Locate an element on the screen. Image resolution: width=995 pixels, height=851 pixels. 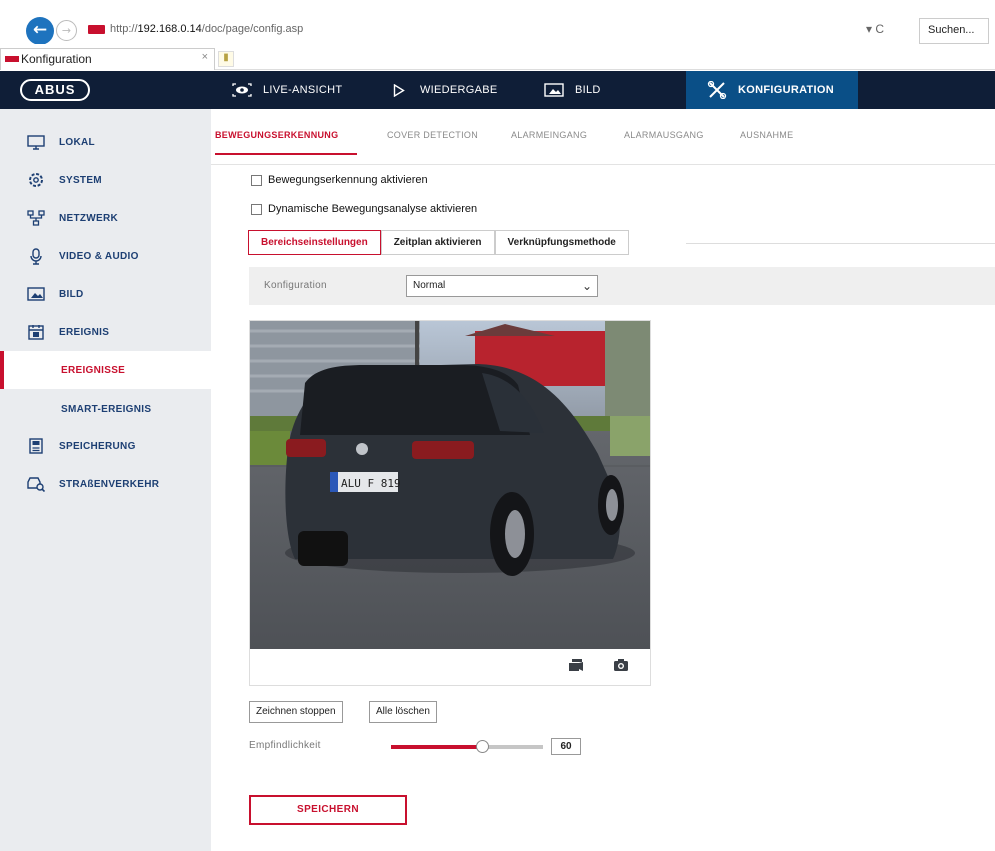
sidebar-item-event: EREIGNIS is located at coordinates (105, 332).